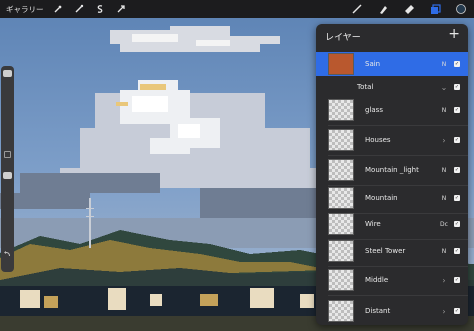  I want to click on eraser-icon, so click(409, 9).